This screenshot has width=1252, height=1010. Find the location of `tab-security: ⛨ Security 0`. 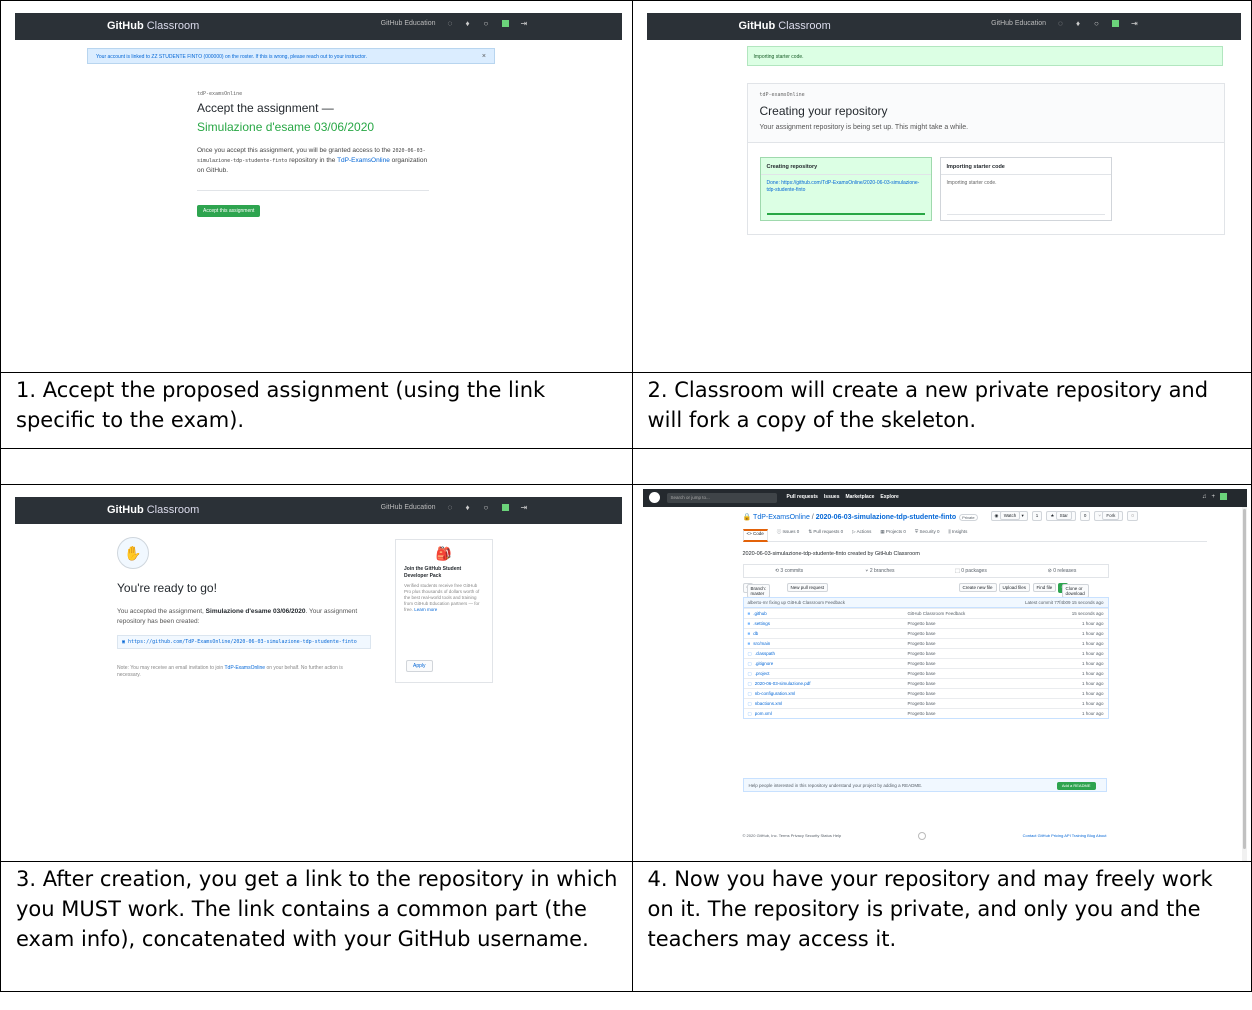

tab-security: ⛨ Security 0 is located at coordinates (927, 535).